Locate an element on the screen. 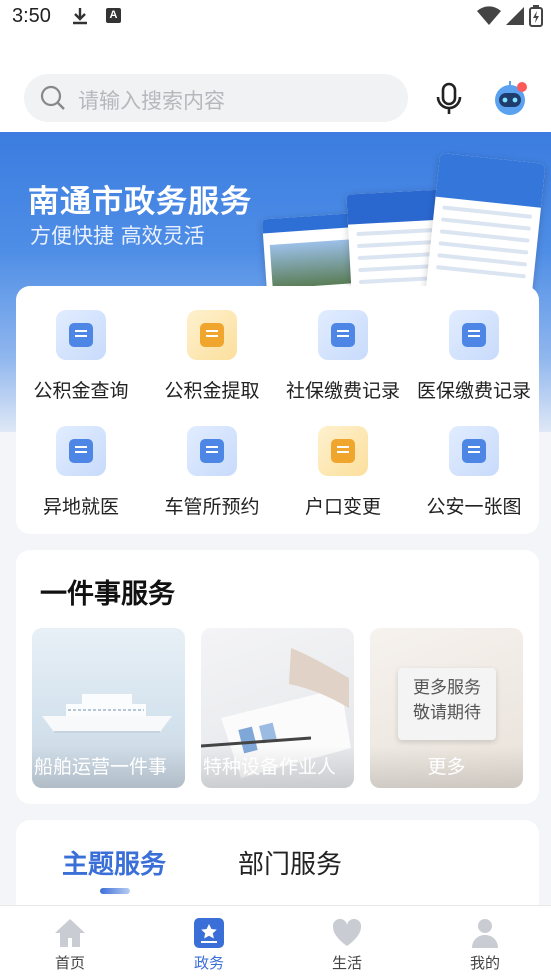 The width and height of the screenshot is (551, 980). housing-fund-query-icon is located at coordinates (81, 335).